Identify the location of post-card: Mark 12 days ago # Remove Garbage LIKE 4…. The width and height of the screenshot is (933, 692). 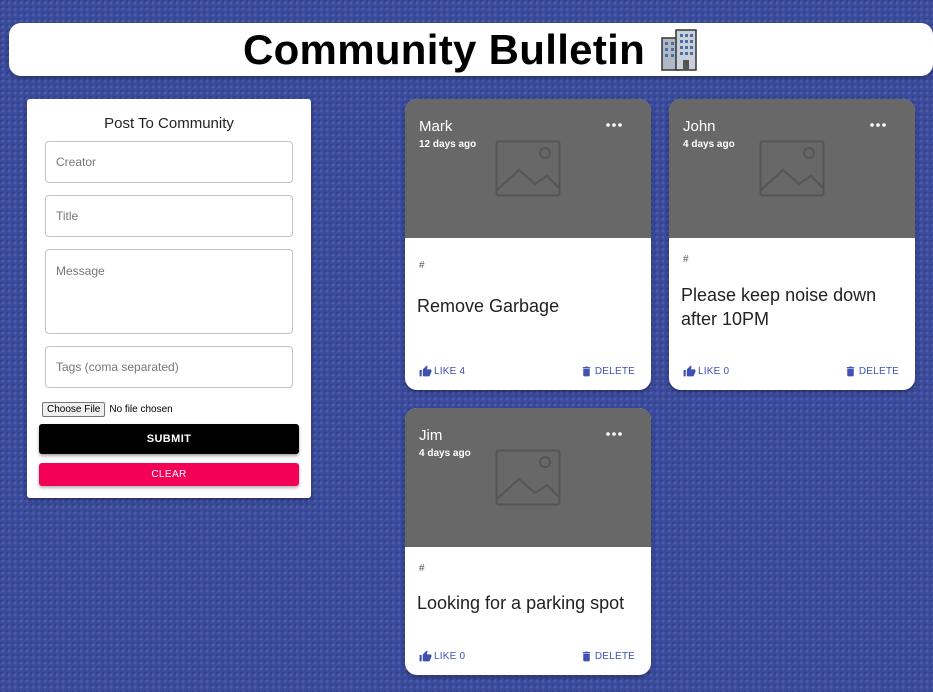
(528, 244).